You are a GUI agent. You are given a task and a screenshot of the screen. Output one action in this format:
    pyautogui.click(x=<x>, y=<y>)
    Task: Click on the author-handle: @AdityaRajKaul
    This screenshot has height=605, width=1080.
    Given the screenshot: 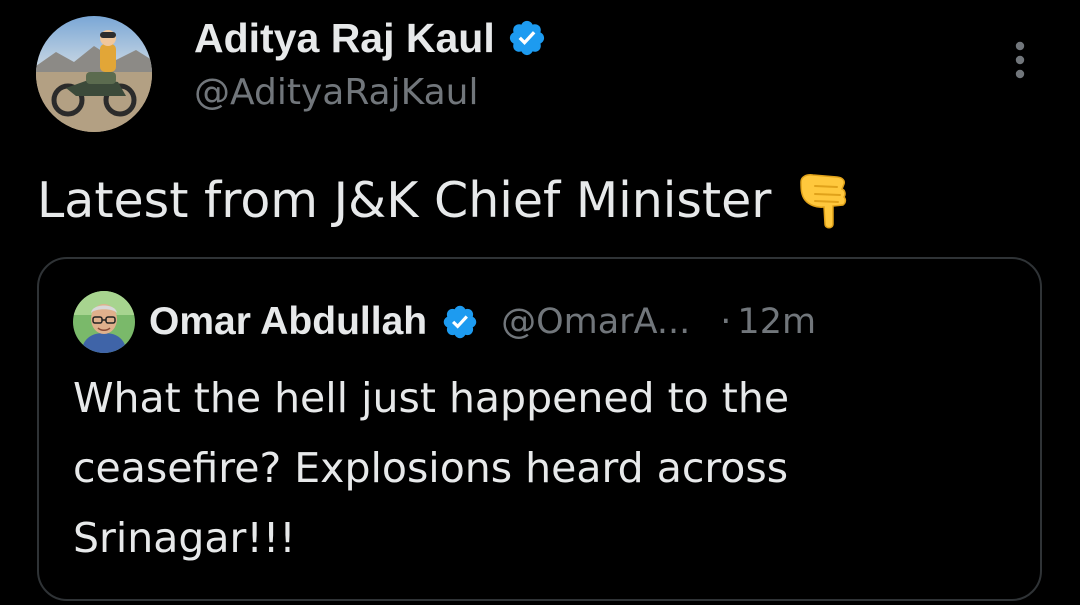 What is the action you would take?
    pyautogui.click(x=336, y=92)
    